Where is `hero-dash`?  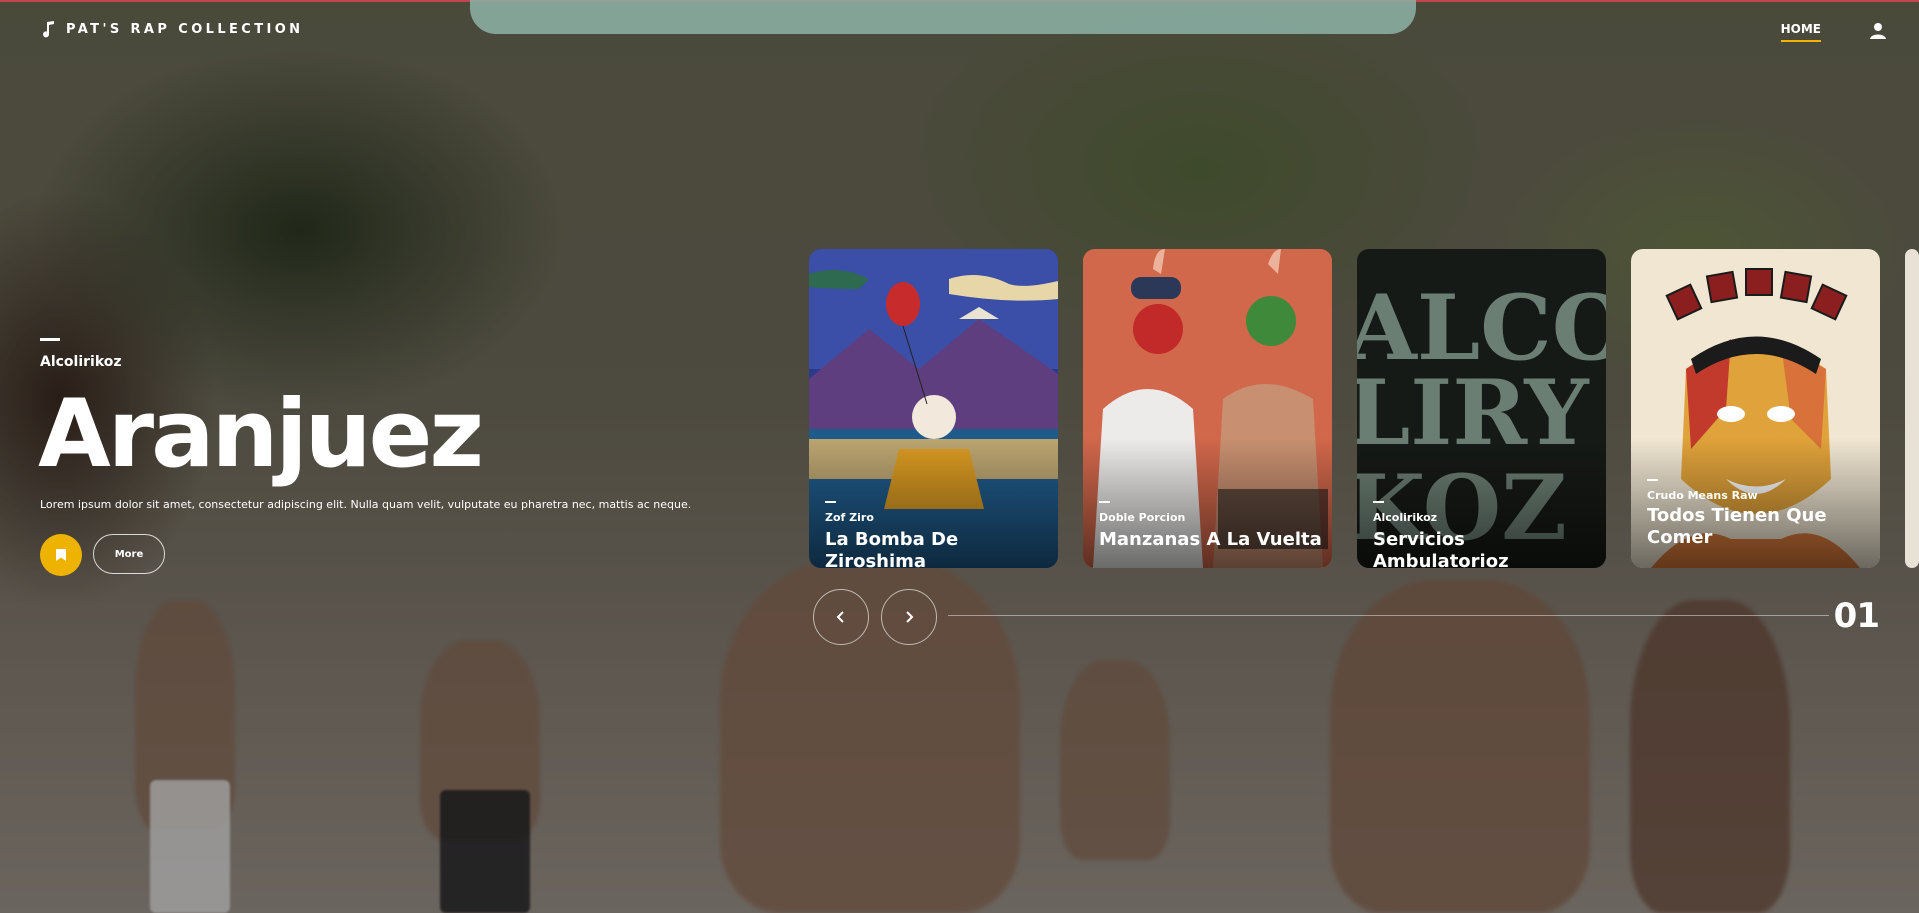 hero-dash is located at coordinates (50, 339).